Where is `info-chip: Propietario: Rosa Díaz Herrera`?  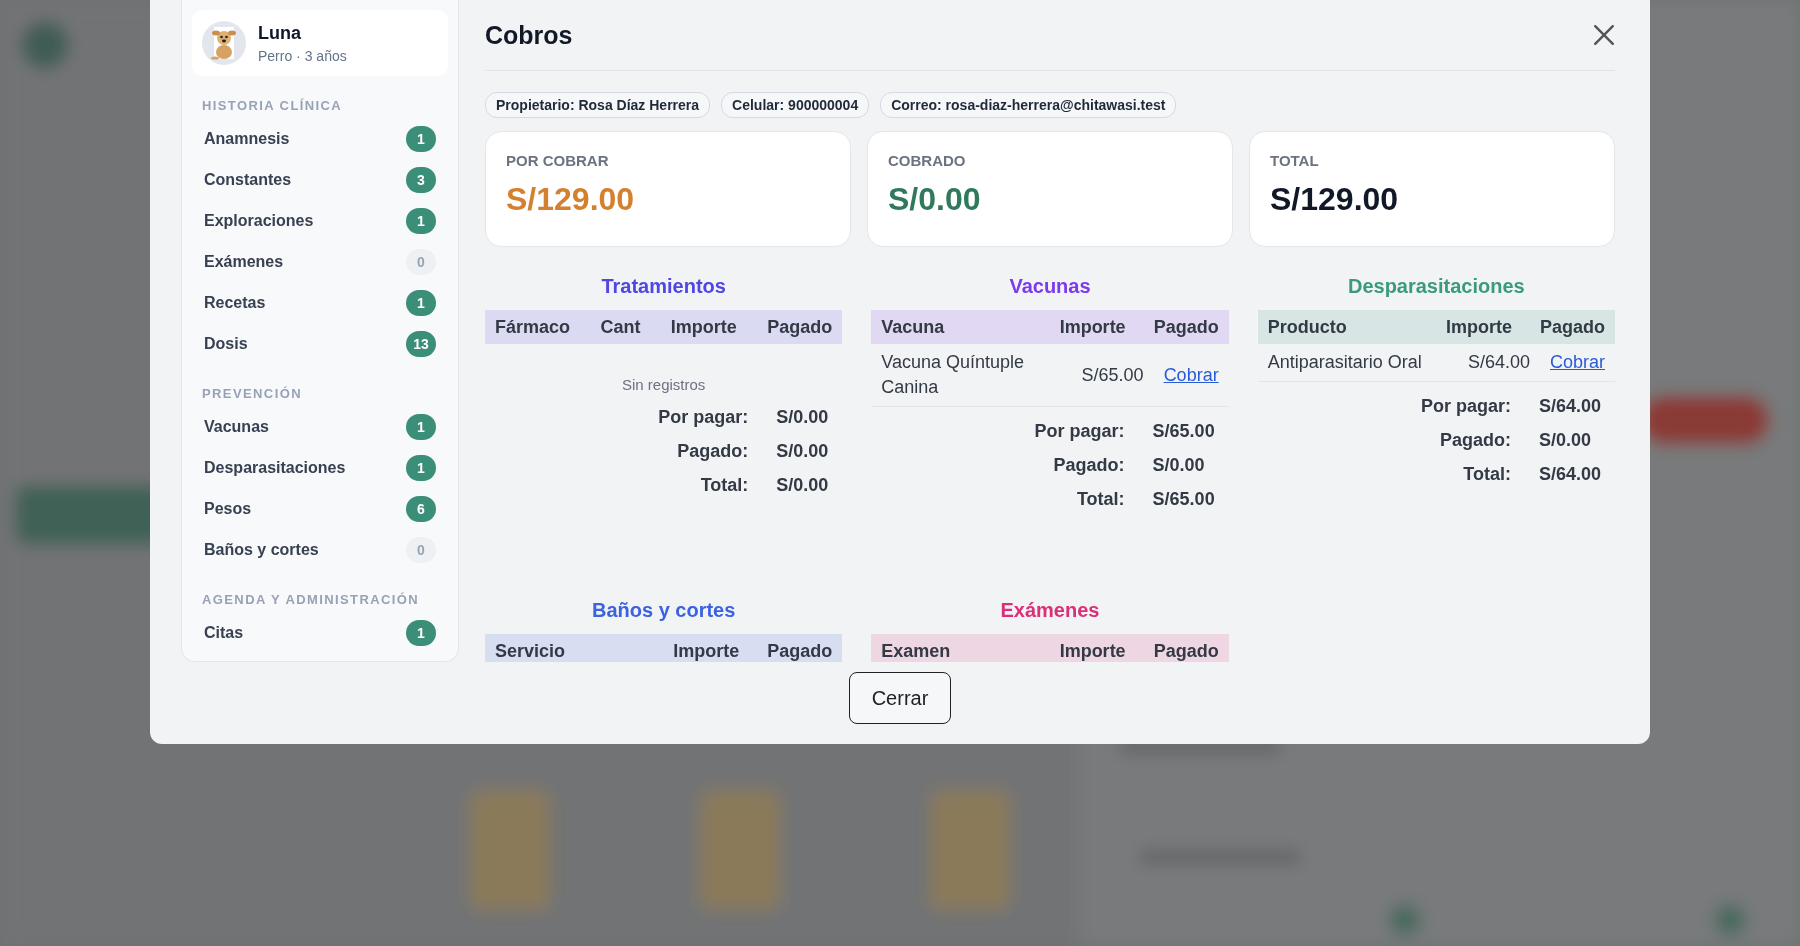
info-chip: Propietario: Rosa Díaz Herrera is located at coordinates (598, 105).